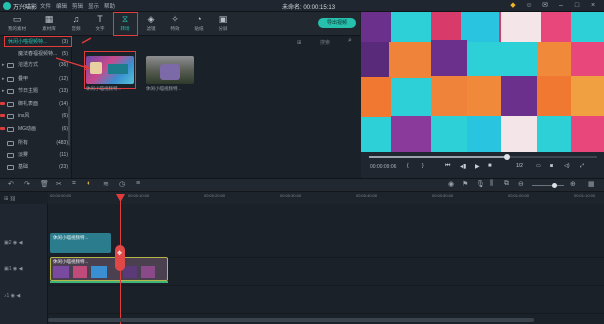  What do you see at coordinates (199, 19) in the screenshot?
I see `sticker-icon: ◔` at bounding box center [199, 19].